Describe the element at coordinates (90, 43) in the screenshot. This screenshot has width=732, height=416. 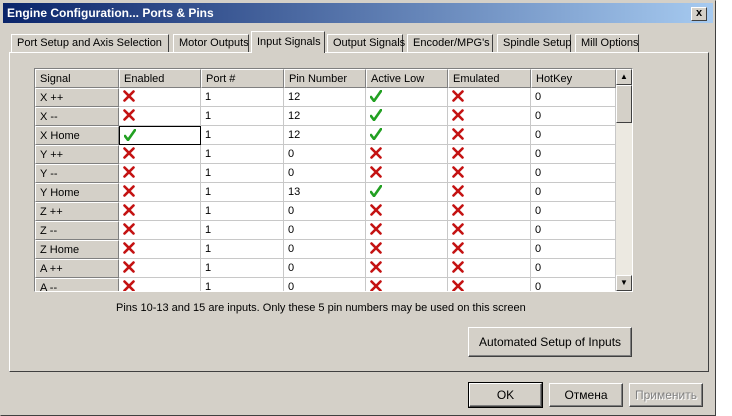
I see `tab-port-setup: Port Setup and Axis Selection` at that location.